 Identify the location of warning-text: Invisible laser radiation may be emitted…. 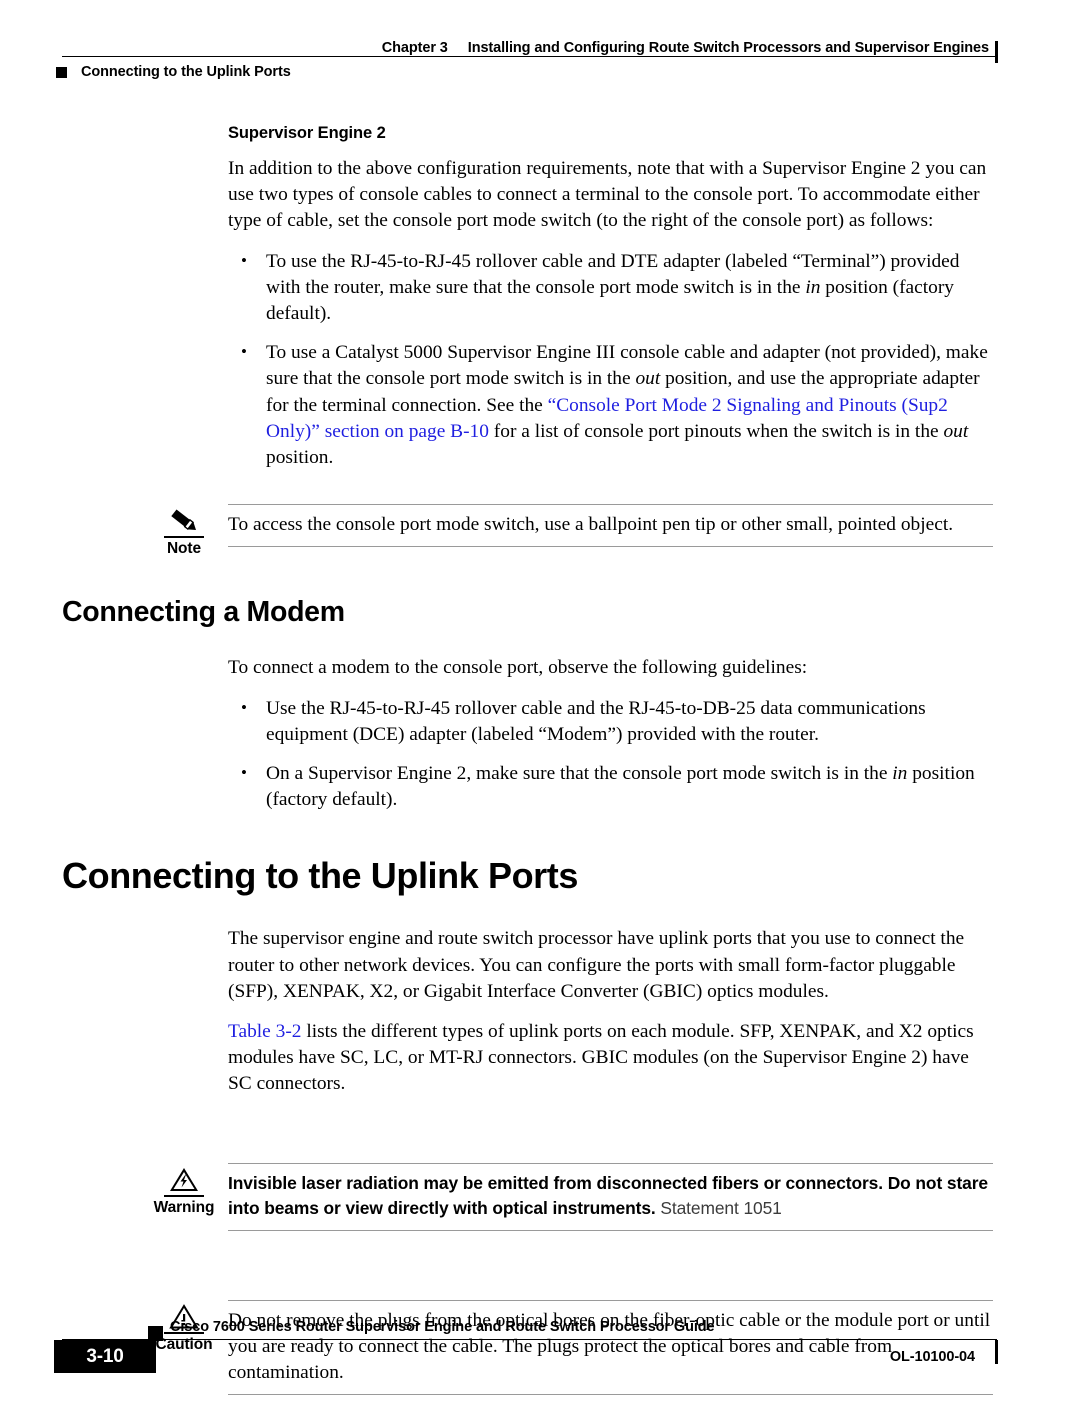
(610, 1196).